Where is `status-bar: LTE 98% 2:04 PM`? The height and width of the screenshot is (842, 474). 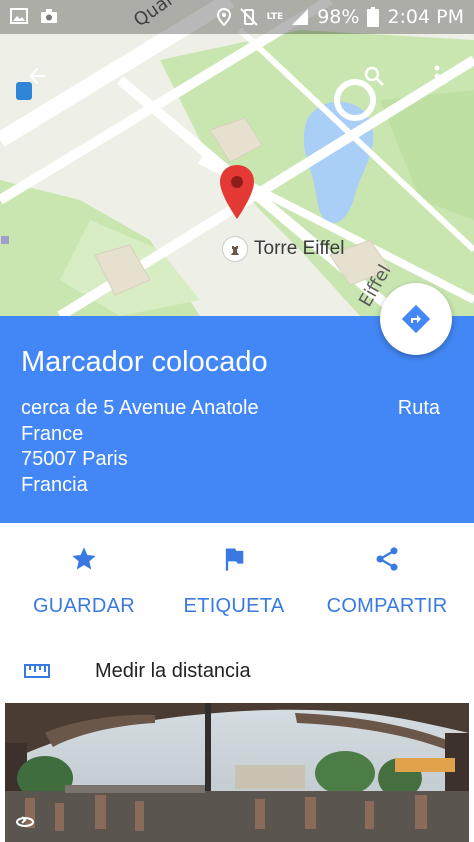 status-bar: LTE 98% 2:04 PM is located at coordinates (237, 17).